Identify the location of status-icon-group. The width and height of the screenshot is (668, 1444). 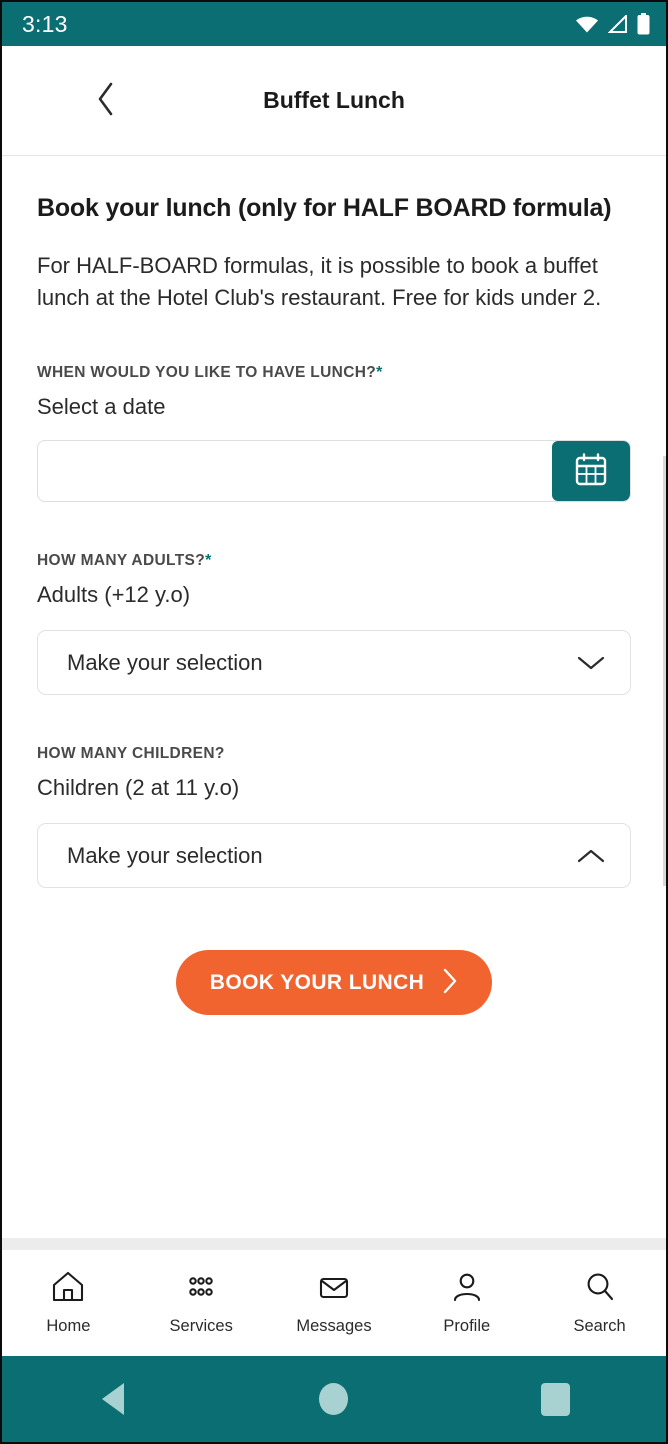
(612, 24).